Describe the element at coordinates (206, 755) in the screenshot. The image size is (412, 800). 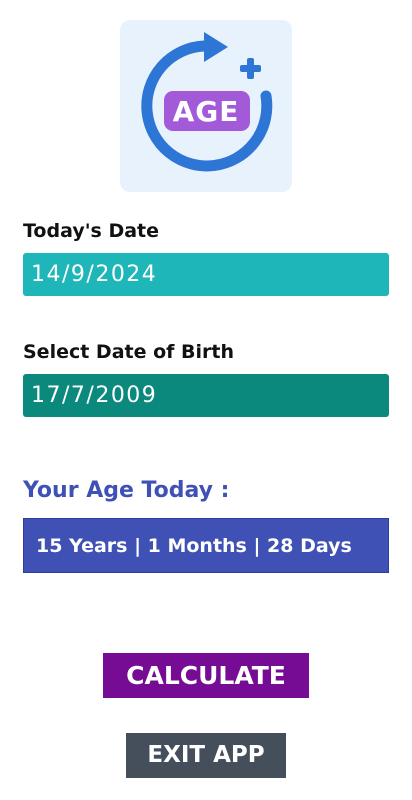
I see `exit-app-button: EXIT APP` at that location.